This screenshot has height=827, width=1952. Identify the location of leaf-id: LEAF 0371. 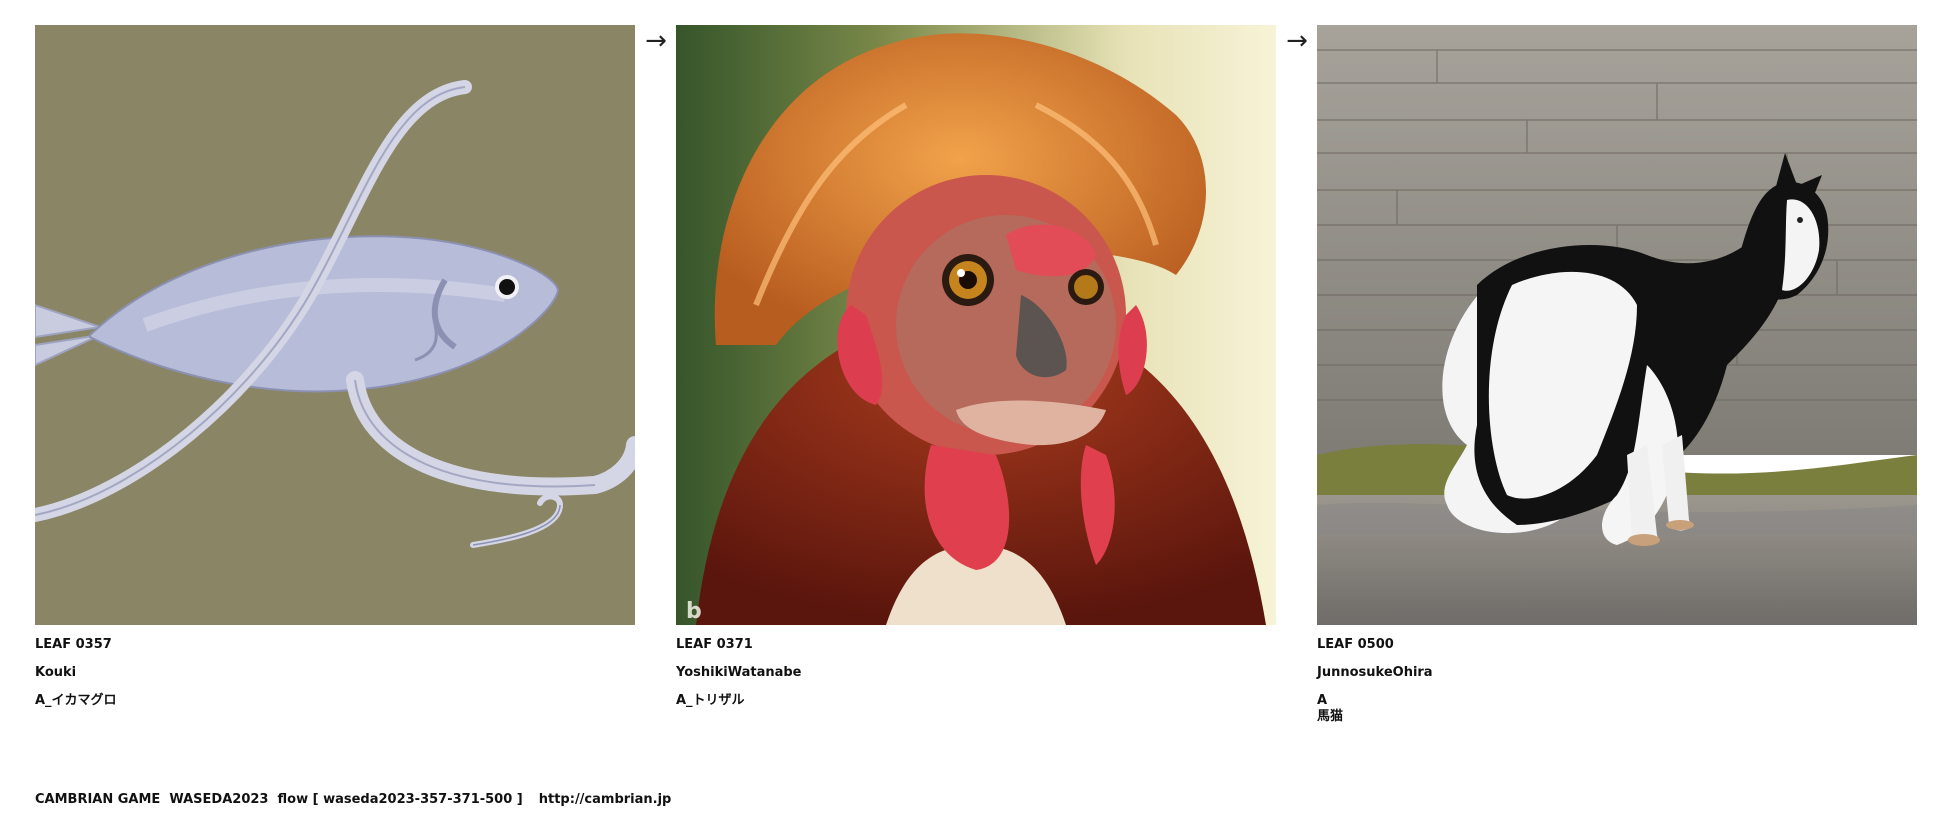
(714, 644).